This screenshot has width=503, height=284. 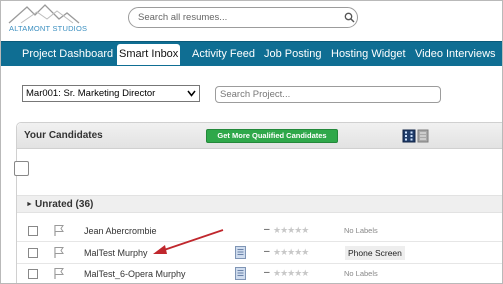 I want to click on view-toggle, so click(x=416, y=138).